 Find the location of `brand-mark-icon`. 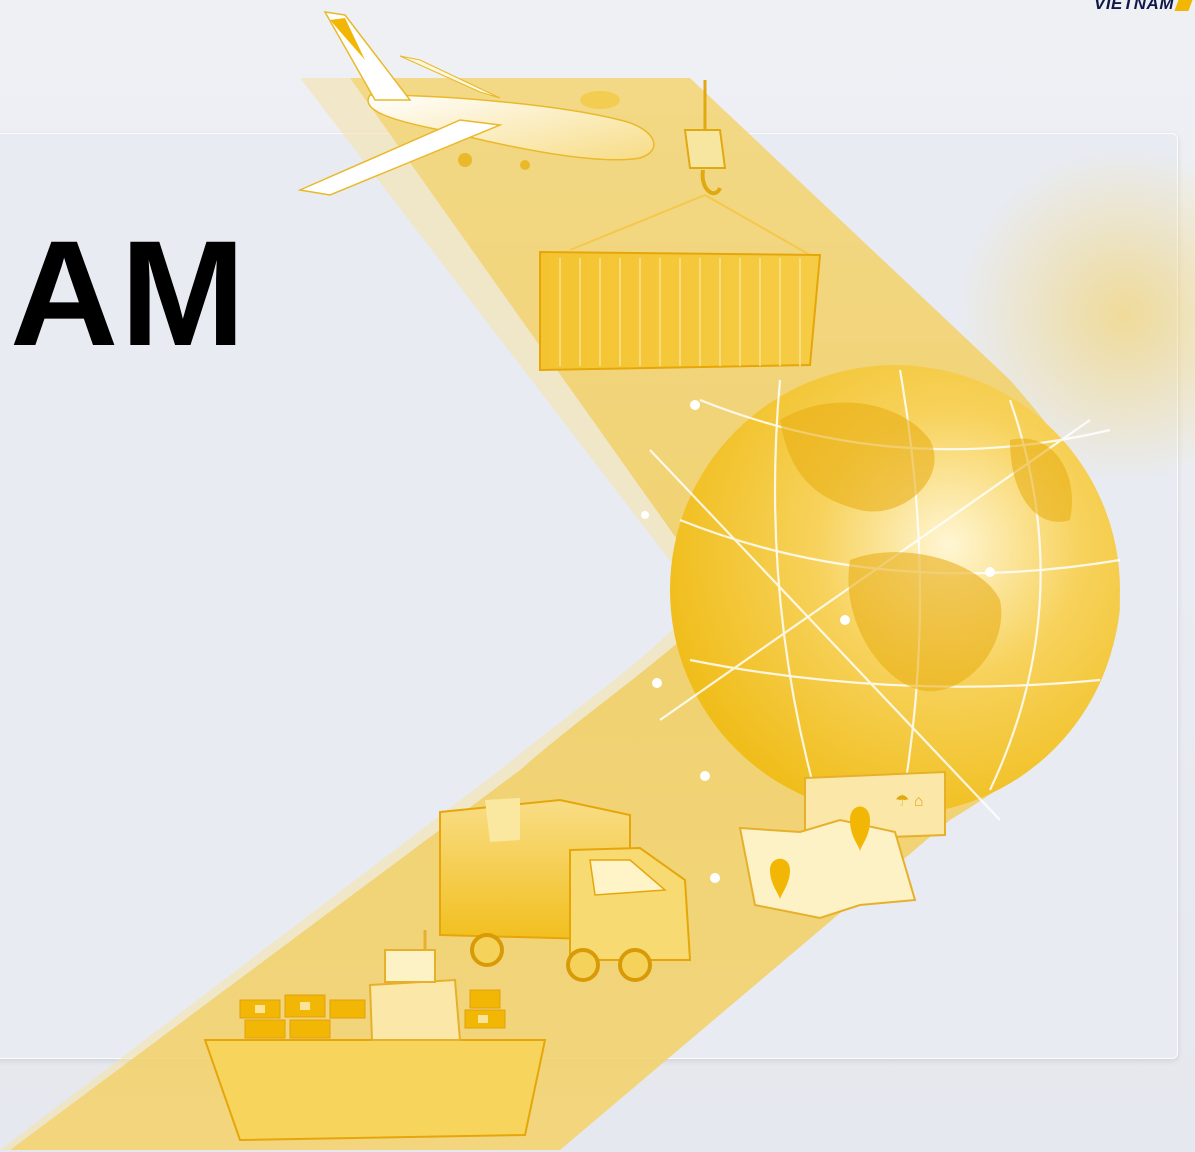

brand-mark-icon is located at coordinates (1184, 5).